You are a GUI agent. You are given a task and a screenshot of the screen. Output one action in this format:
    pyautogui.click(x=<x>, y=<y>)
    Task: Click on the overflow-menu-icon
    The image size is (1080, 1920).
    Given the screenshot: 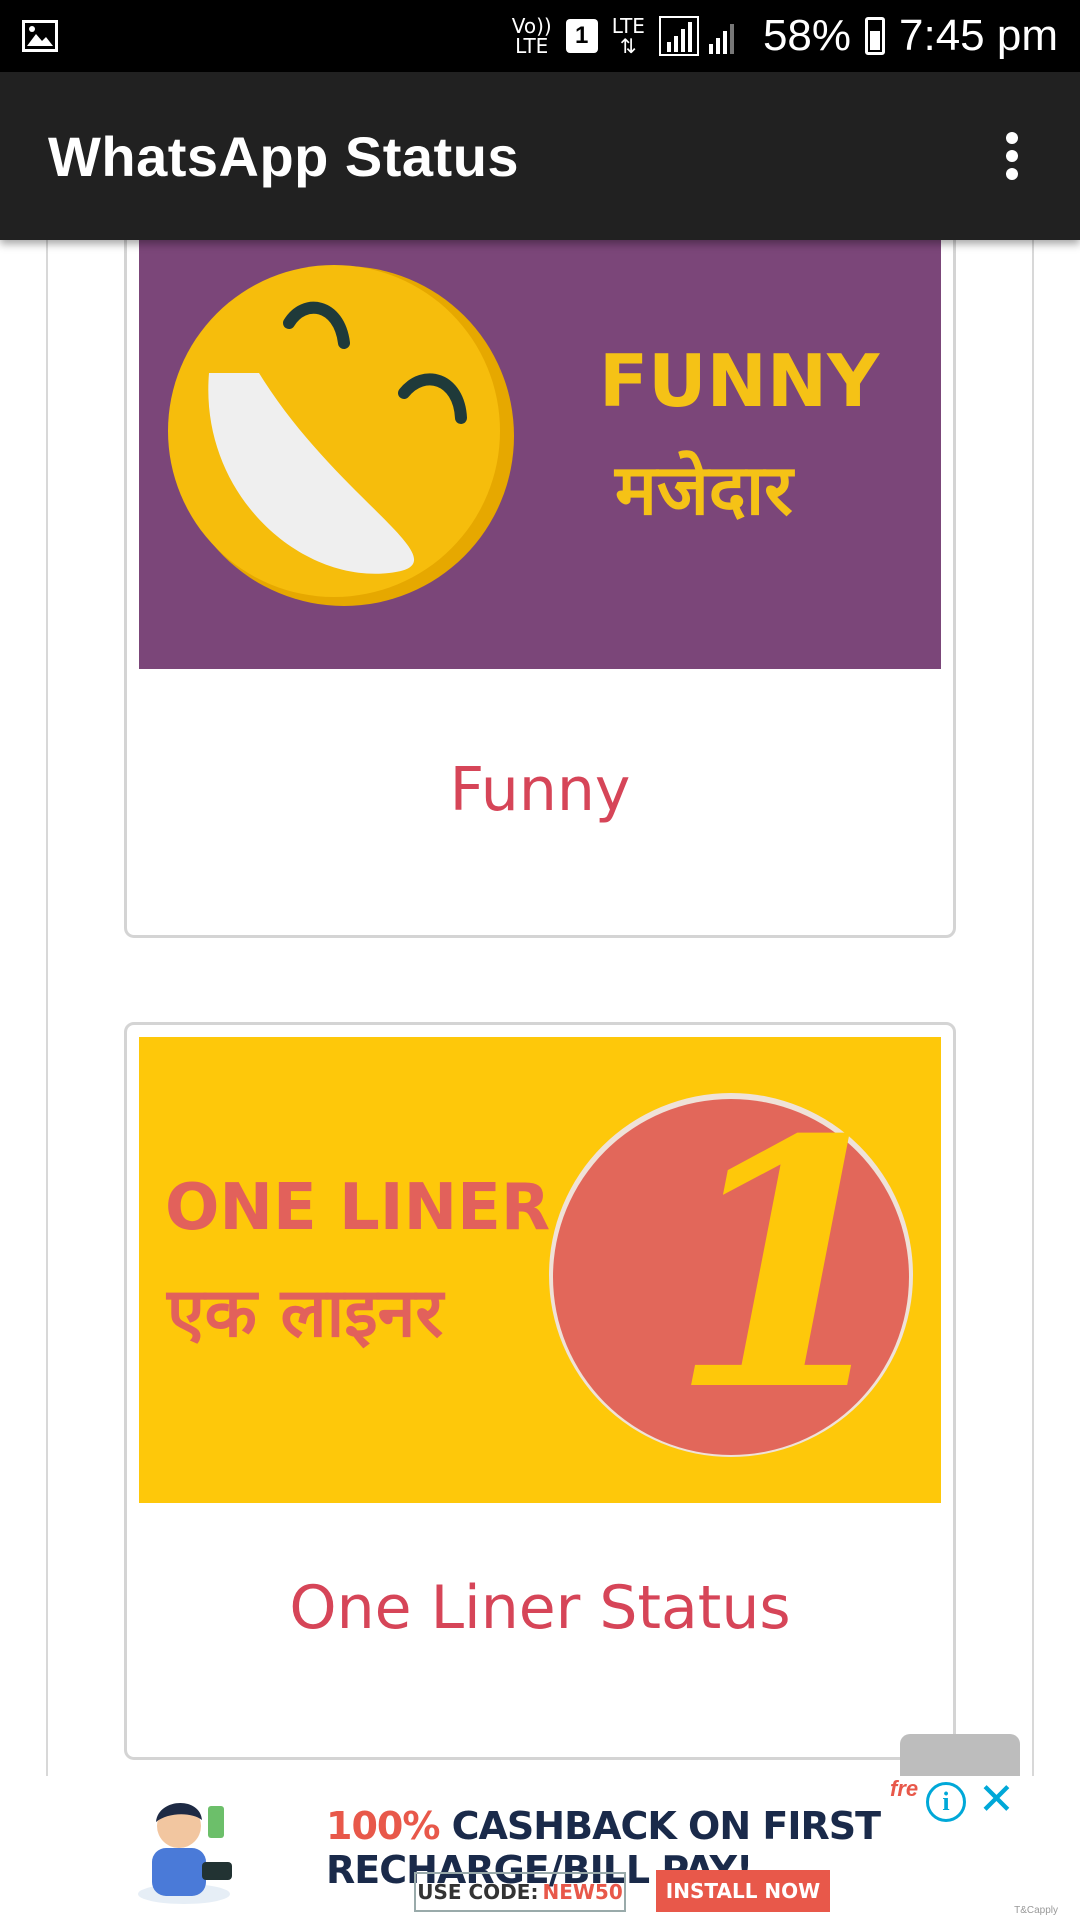 What is the action you would take?
    pyautogui.click(x=1012, y=156)
    